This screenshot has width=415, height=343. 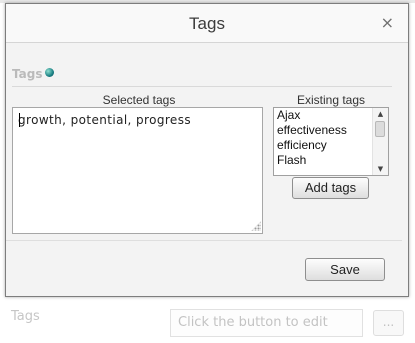 What do you see at coordinates (380, 129) in the screenshot?
I see `scrollbar-thumb` at bounding box center [380, 129].